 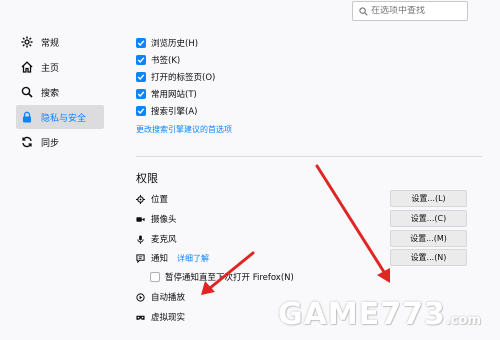 I want to click on permission-label: 位置, so click(x=160, y=200).